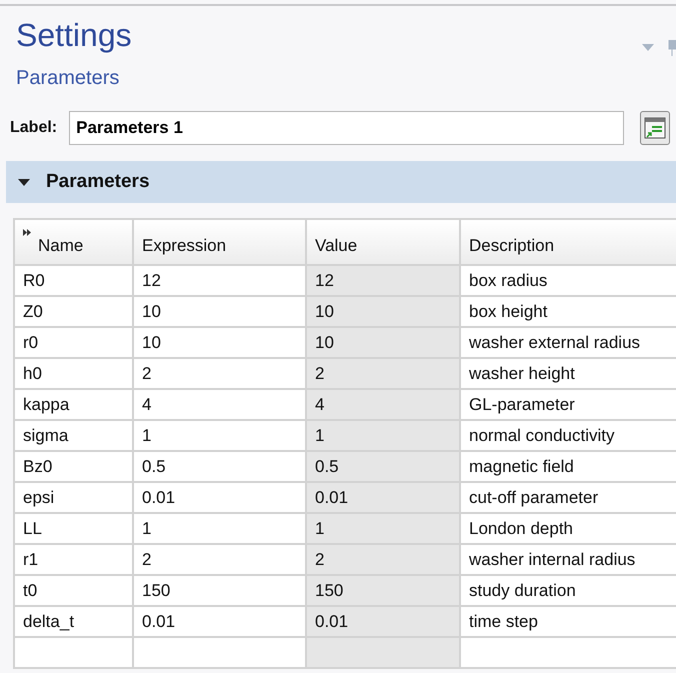  Describe the element at coordinates (34, 128) in the screenshot. I see `label-text: Label:` at that location.